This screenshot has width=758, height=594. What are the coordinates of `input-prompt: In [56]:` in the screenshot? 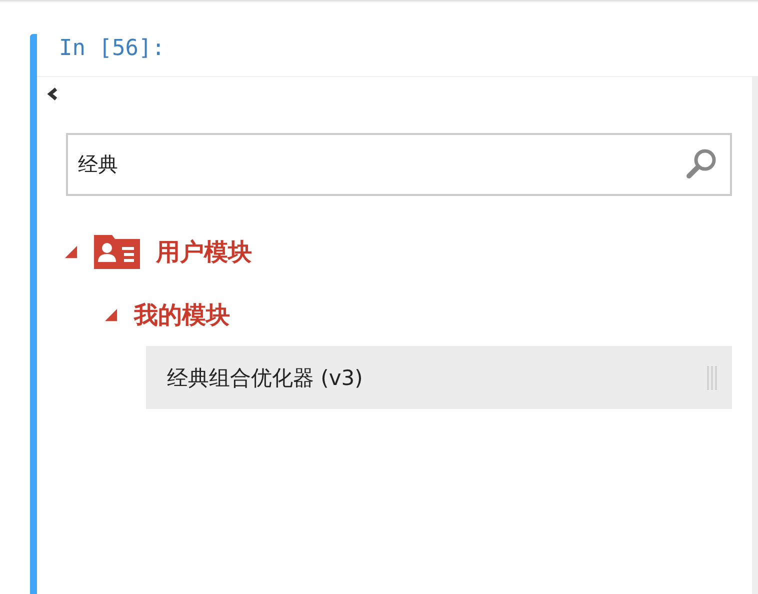 It's located at (112, 49).